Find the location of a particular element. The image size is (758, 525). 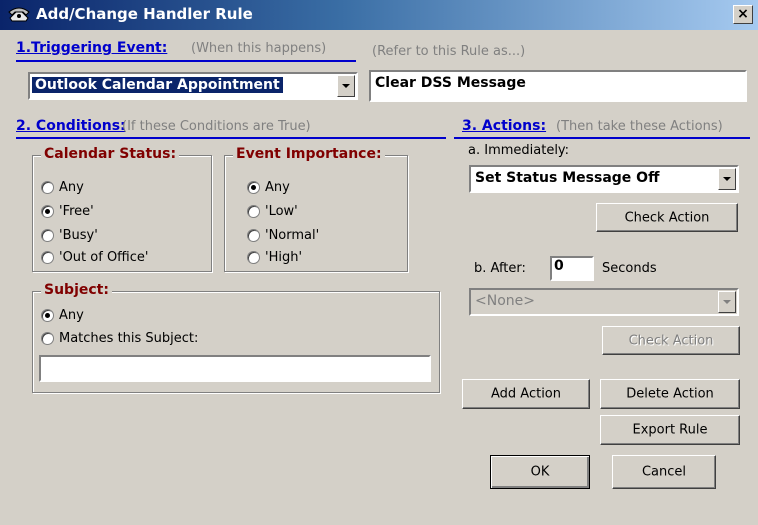

rule-name-field: Clear DSS Message is located at coordinates (558, 86).